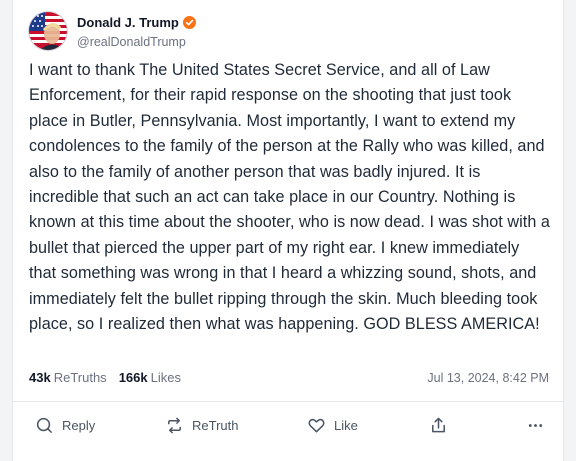 Image resolution: width=576 pixels, height=461 pixels. Describe the element at coordinates (438, 424) in the screenshot. I see `share-icon` at that location.